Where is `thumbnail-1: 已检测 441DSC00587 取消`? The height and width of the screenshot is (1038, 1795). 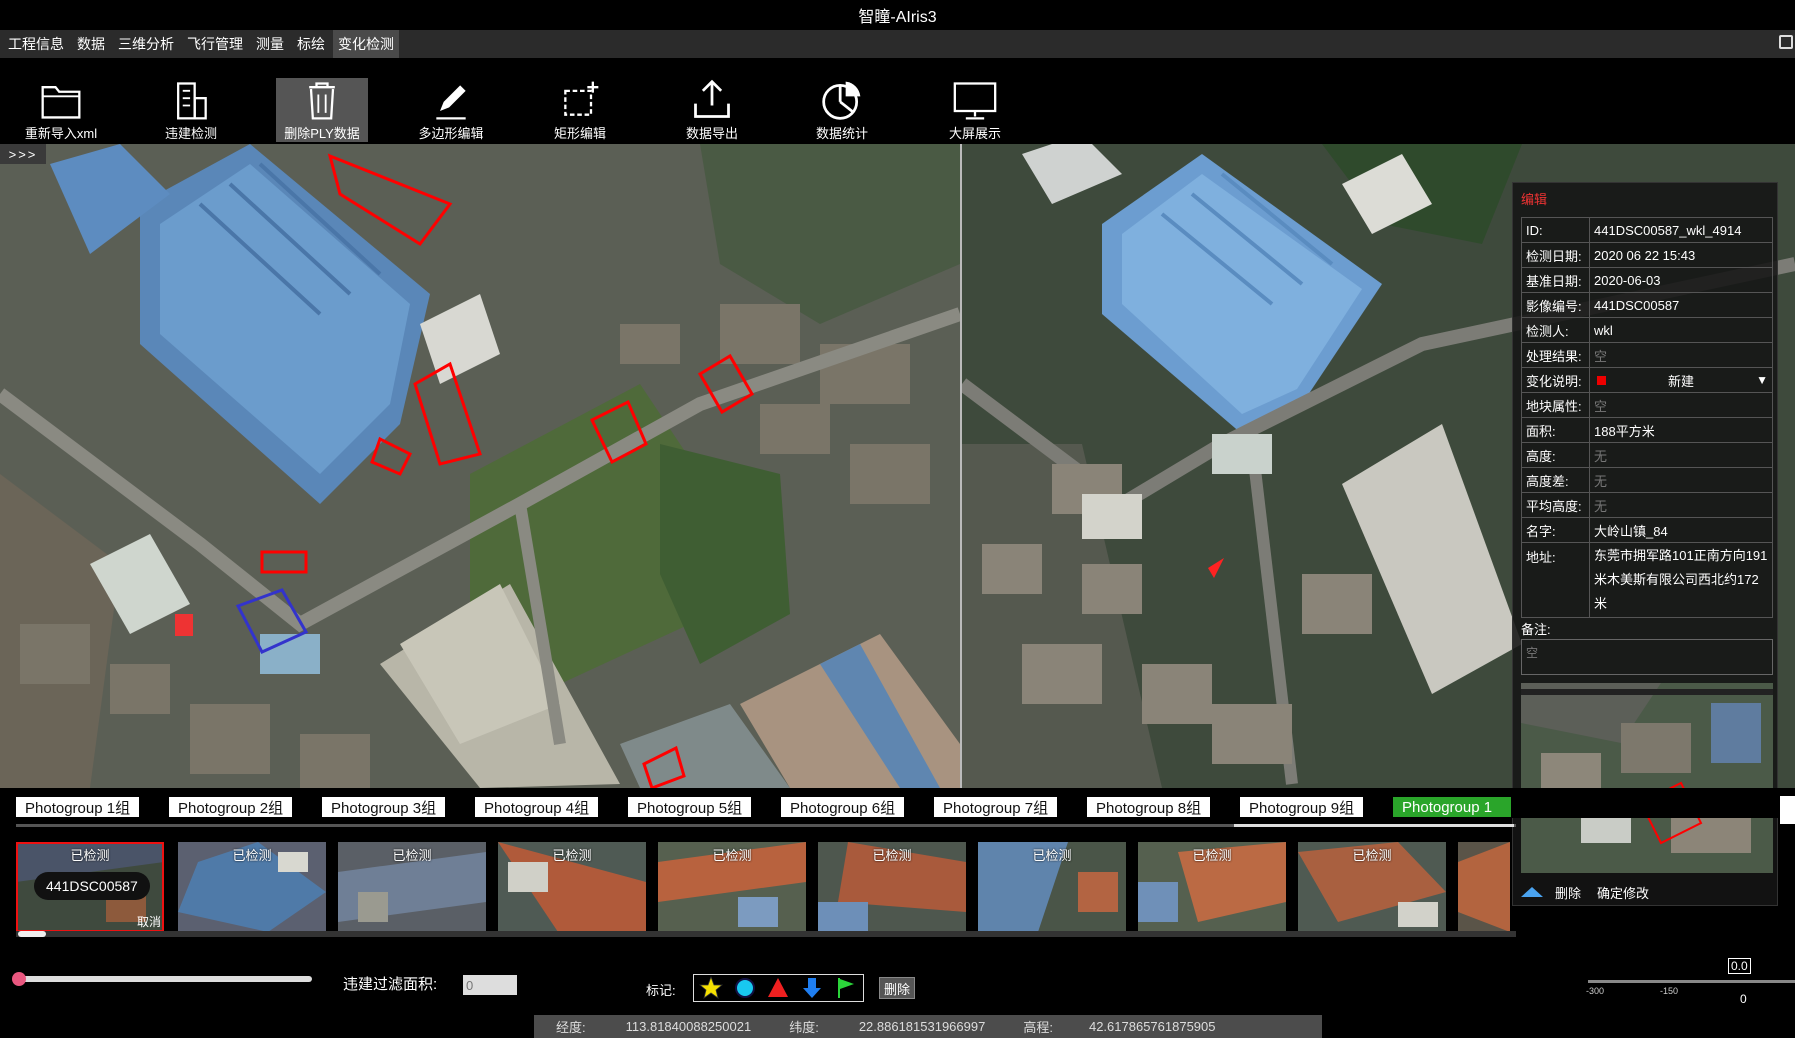 thumbnail-1: 已检测 441DSC00587 取消 is located at coordinates (90, 887).